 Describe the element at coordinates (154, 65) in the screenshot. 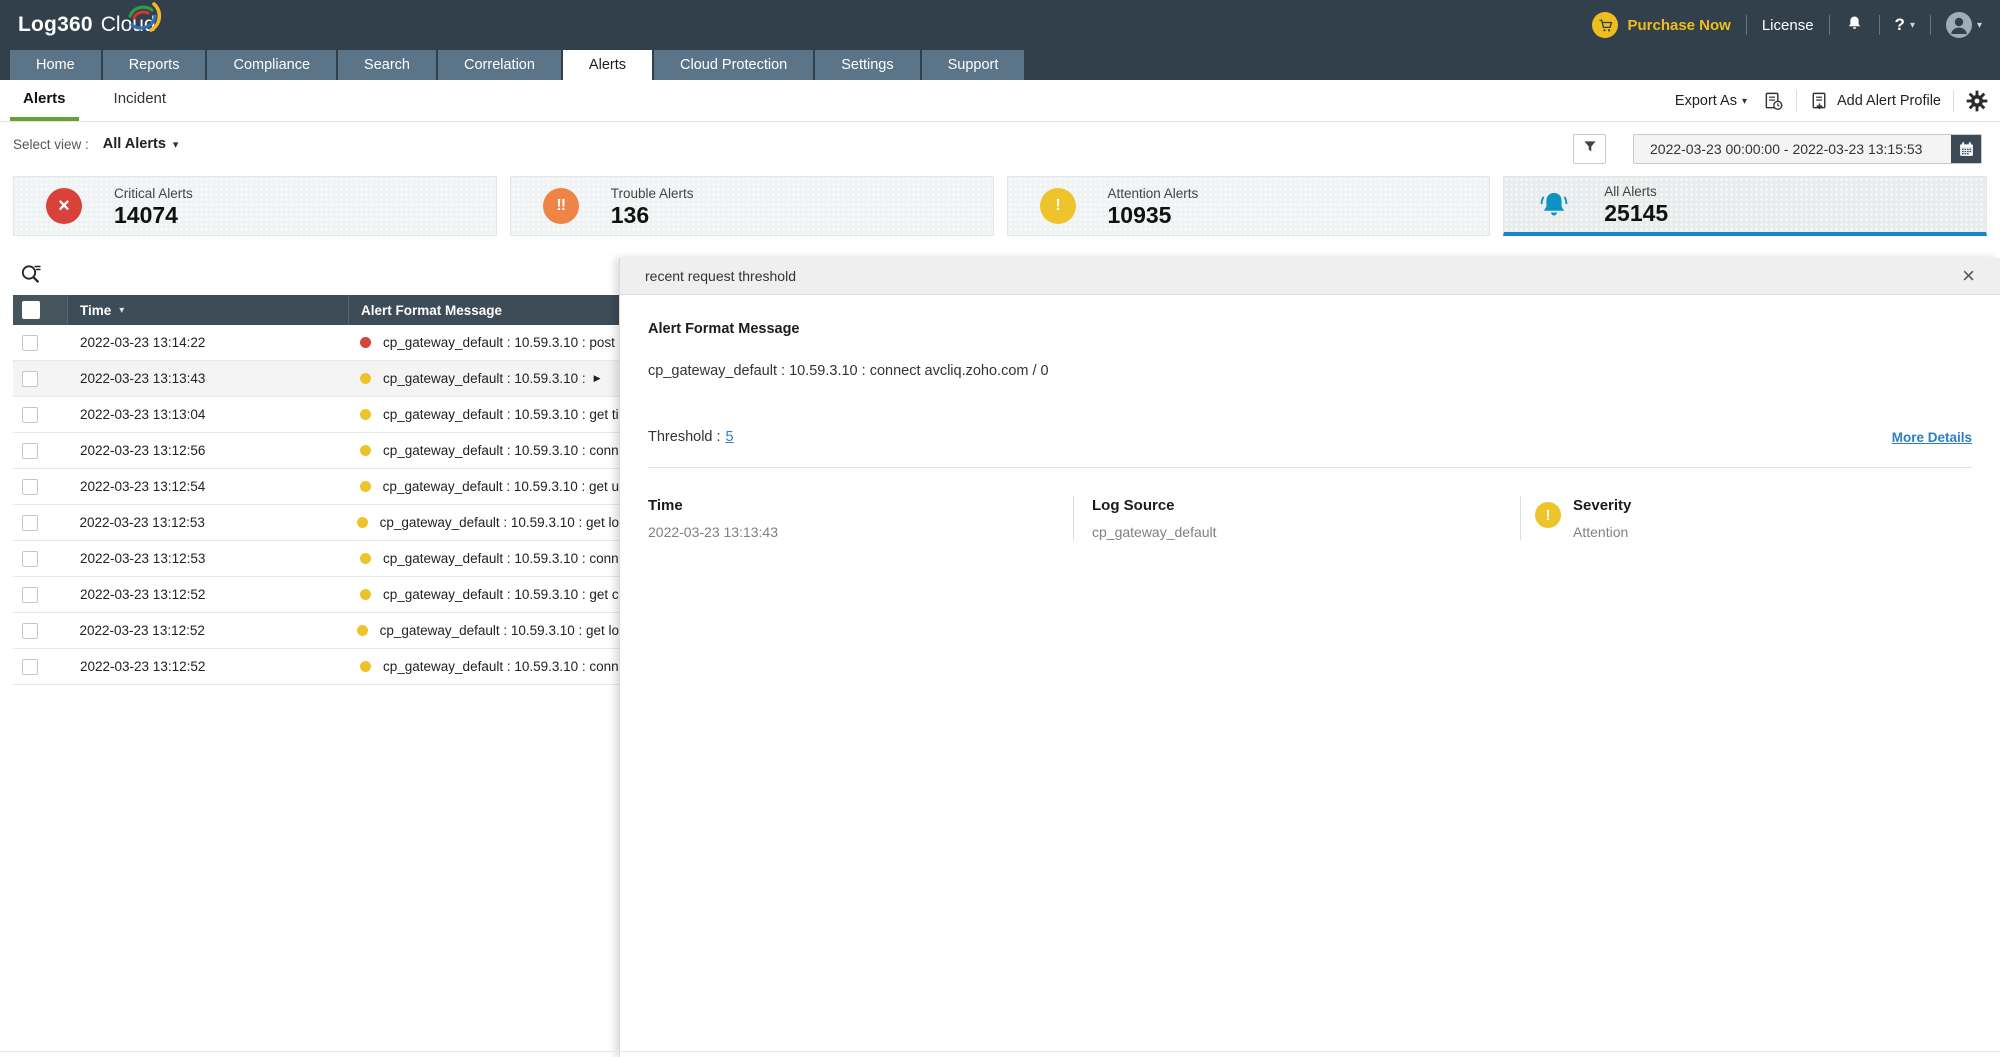

I see `tab-reports: Reports` at that location.